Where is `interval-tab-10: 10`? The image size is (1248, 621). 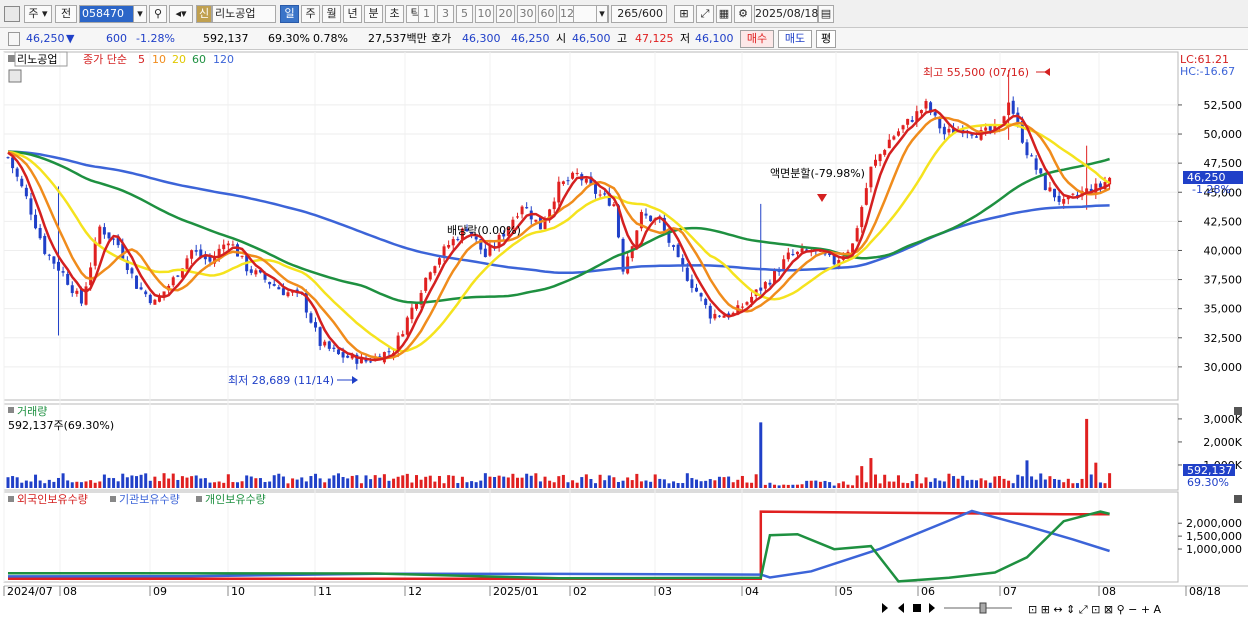
interval-tab-10: 10 is located at coordinates (484, 14).